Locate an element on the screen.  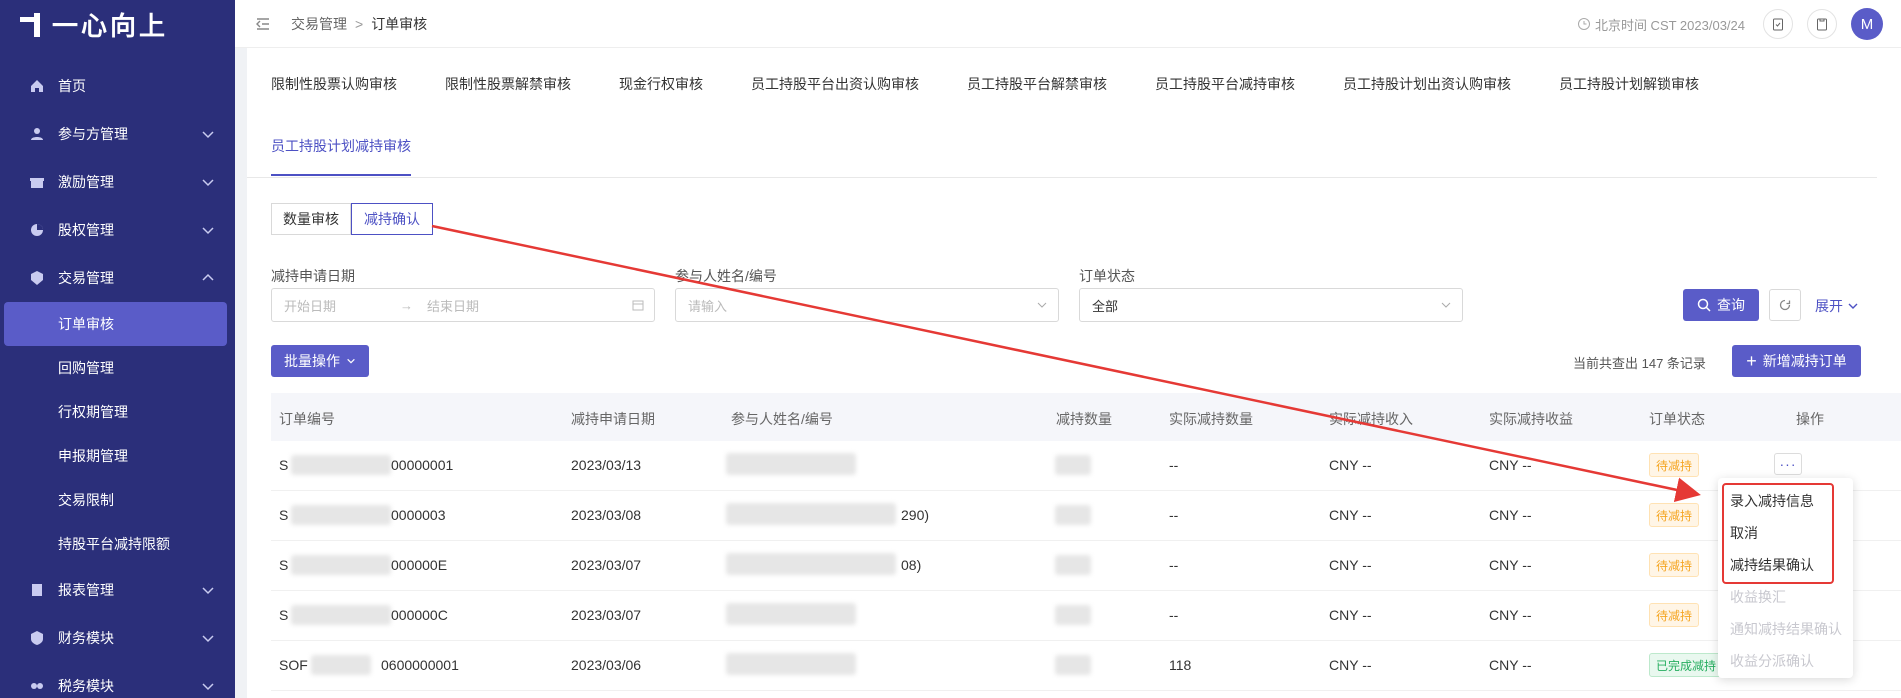
end-date-input: 结束日期 is located at coordinates (453, 305).